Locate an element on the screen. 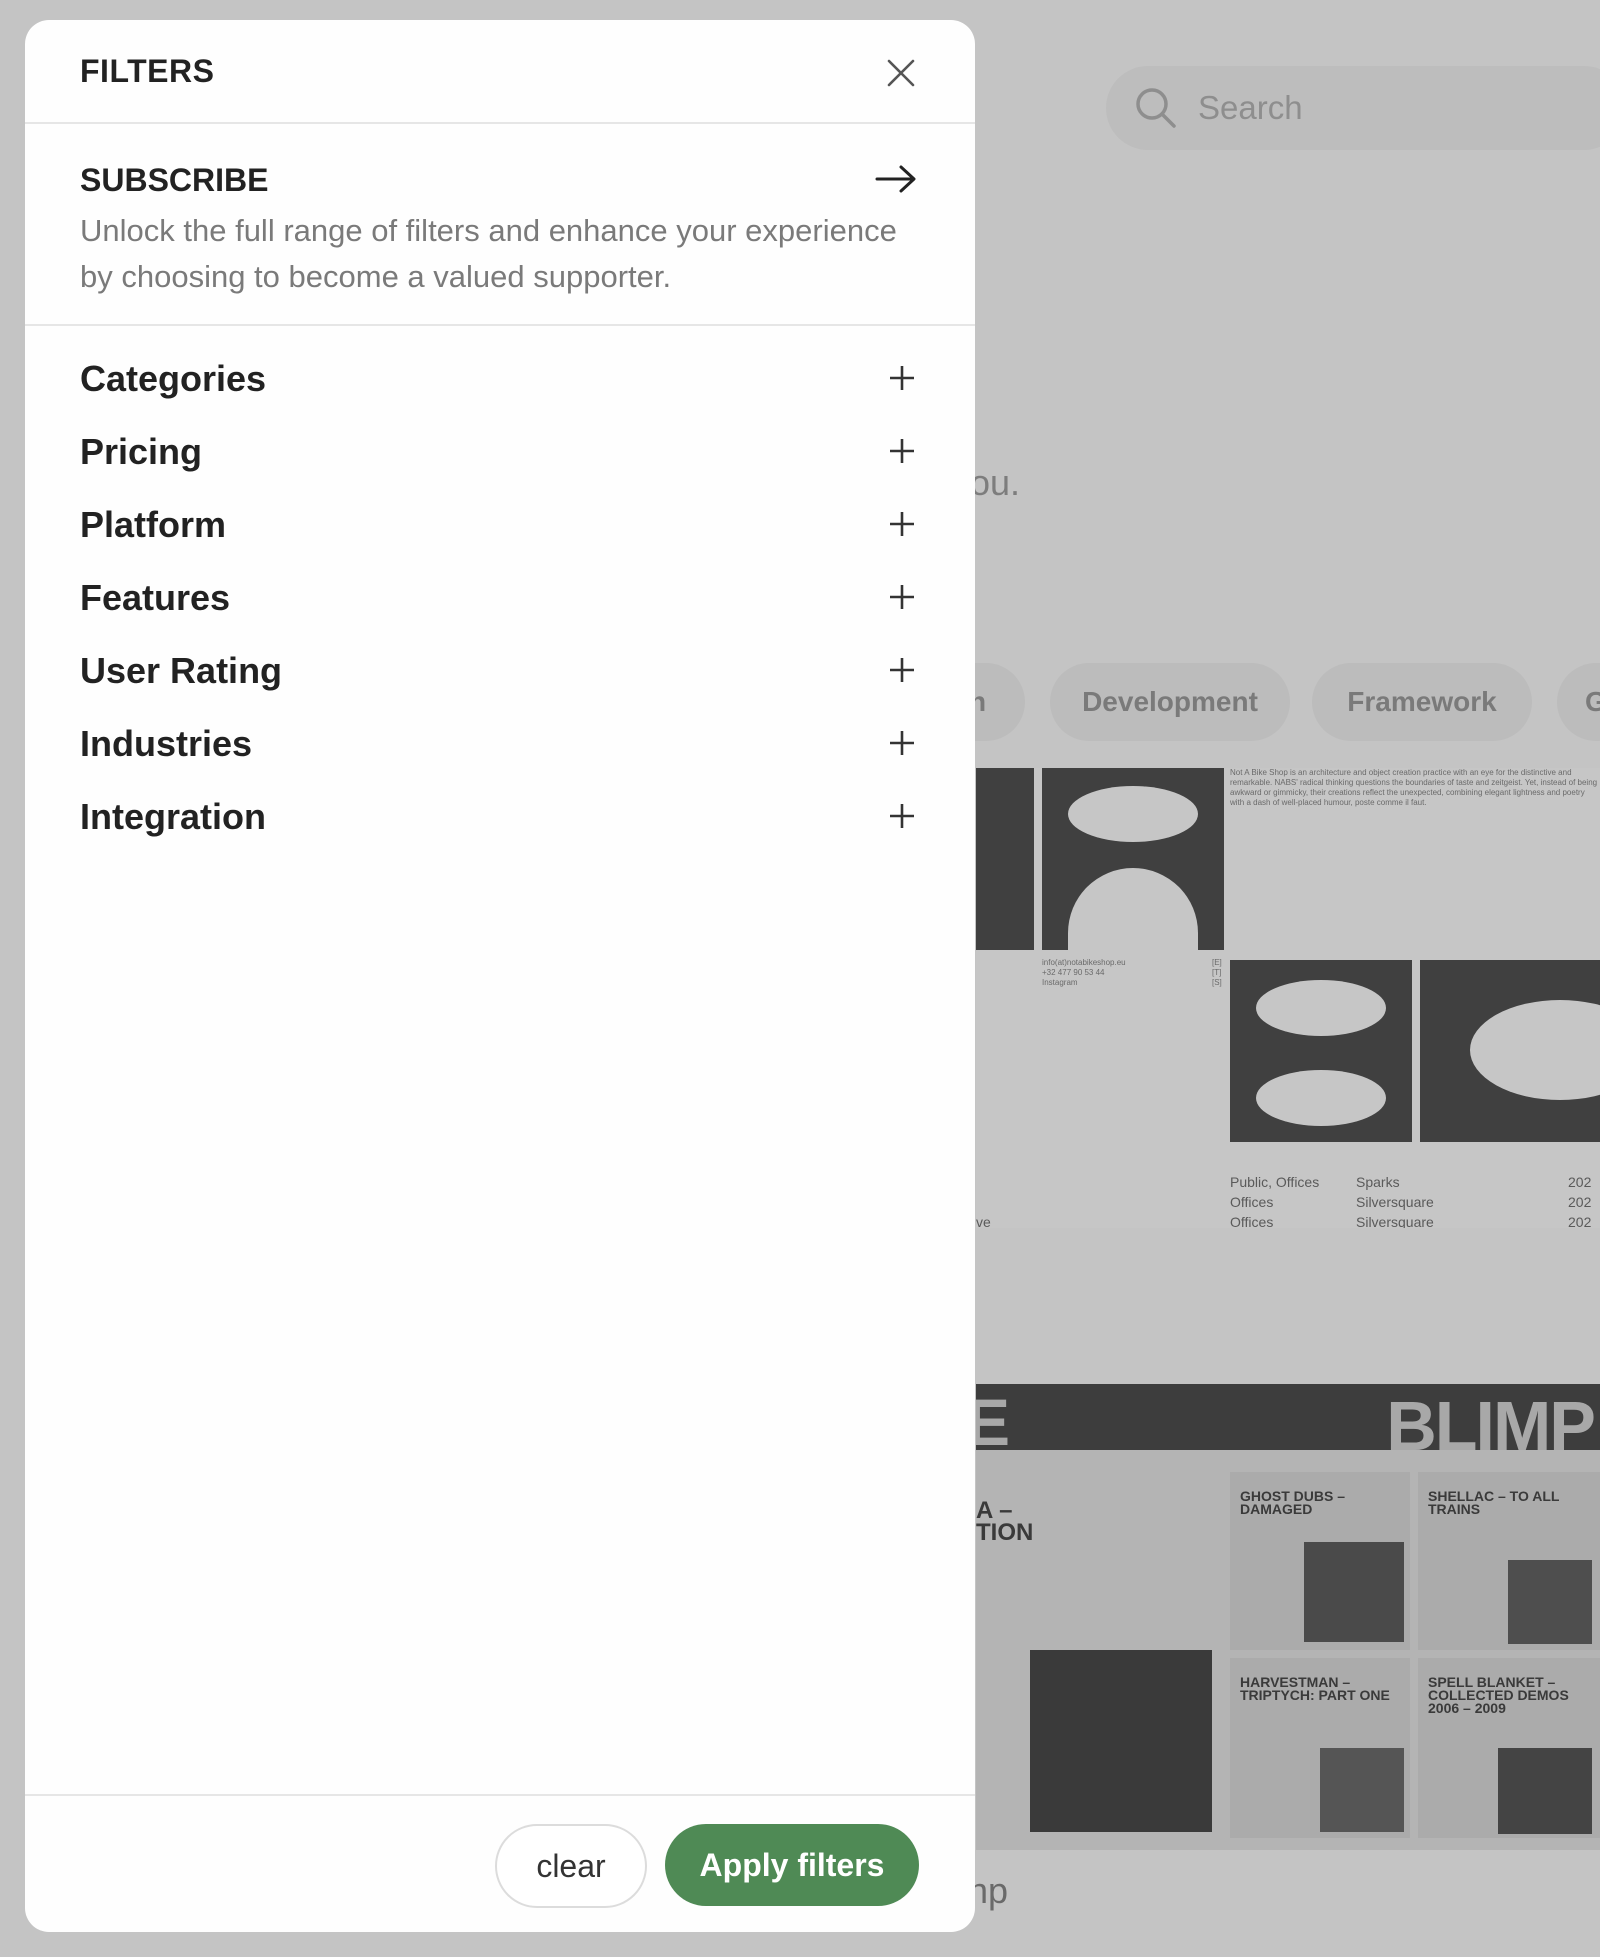 This screenshot has width=1600, height=1957. hero-text-fragment: ou. is located at coordinates (995, 482).